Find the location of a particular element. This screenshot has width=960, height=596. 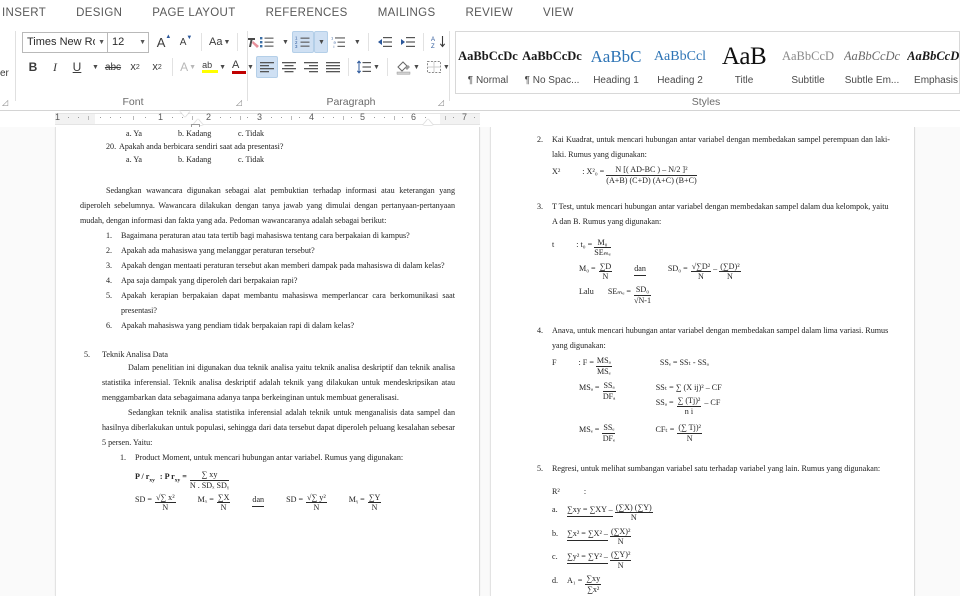

multilevel-list-button: 1 a i is located at coordinates (339, 42).